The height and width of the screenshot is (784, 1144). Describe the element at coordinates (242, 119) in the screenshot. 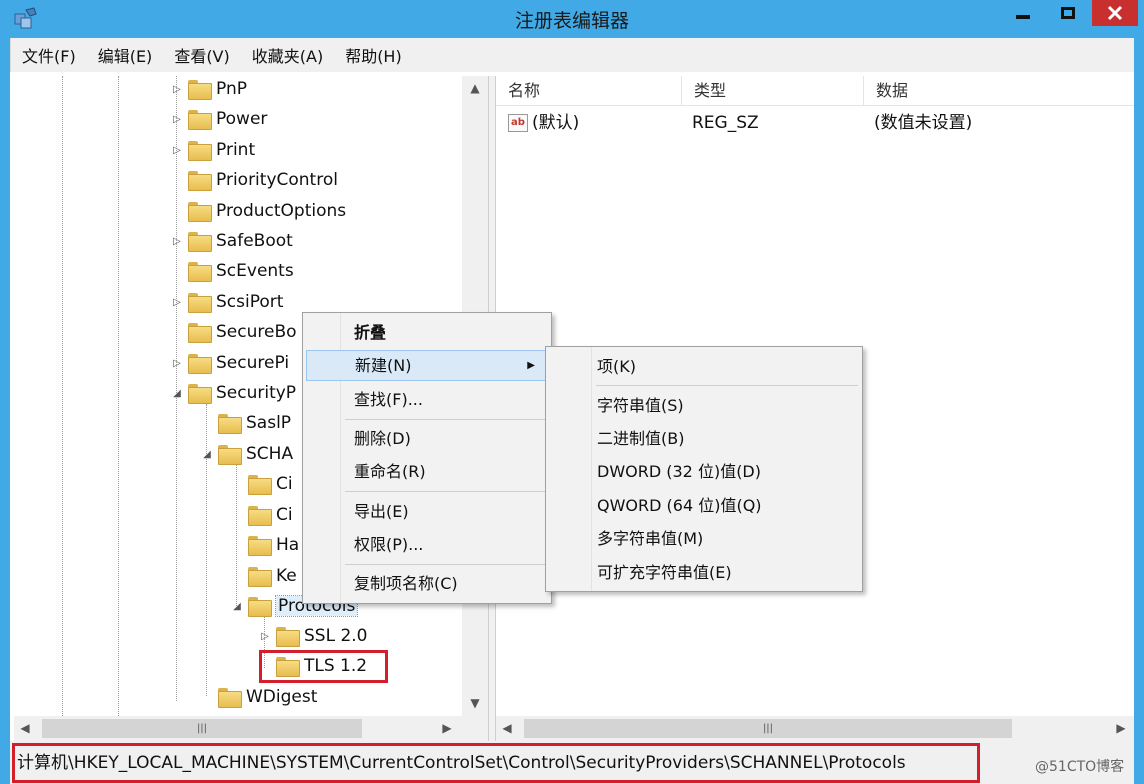

I see `tree-item-label: Power` at that location.